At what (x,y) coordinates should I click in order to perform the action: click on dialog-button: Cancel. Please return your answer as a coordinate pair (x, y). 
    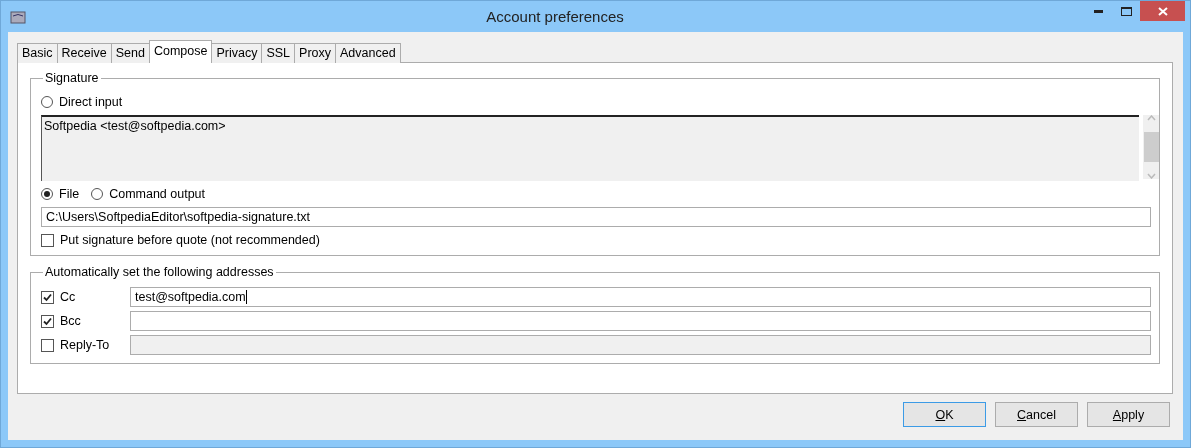
    Looking at the image, I should click on (1036, 414).